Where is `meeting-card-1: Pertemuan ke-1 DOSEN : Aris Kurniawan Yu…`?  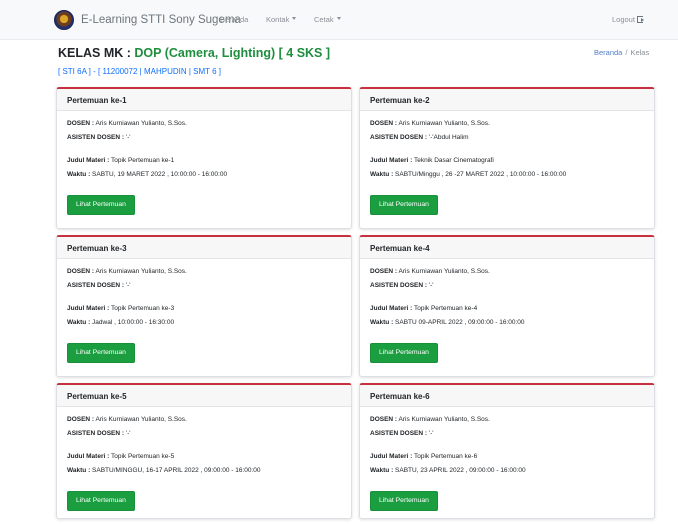
meeting-card-1: Pertemuan ke-1 DOSEN : Aris Kurniawan Yu… is located at coordinates (204, 158).